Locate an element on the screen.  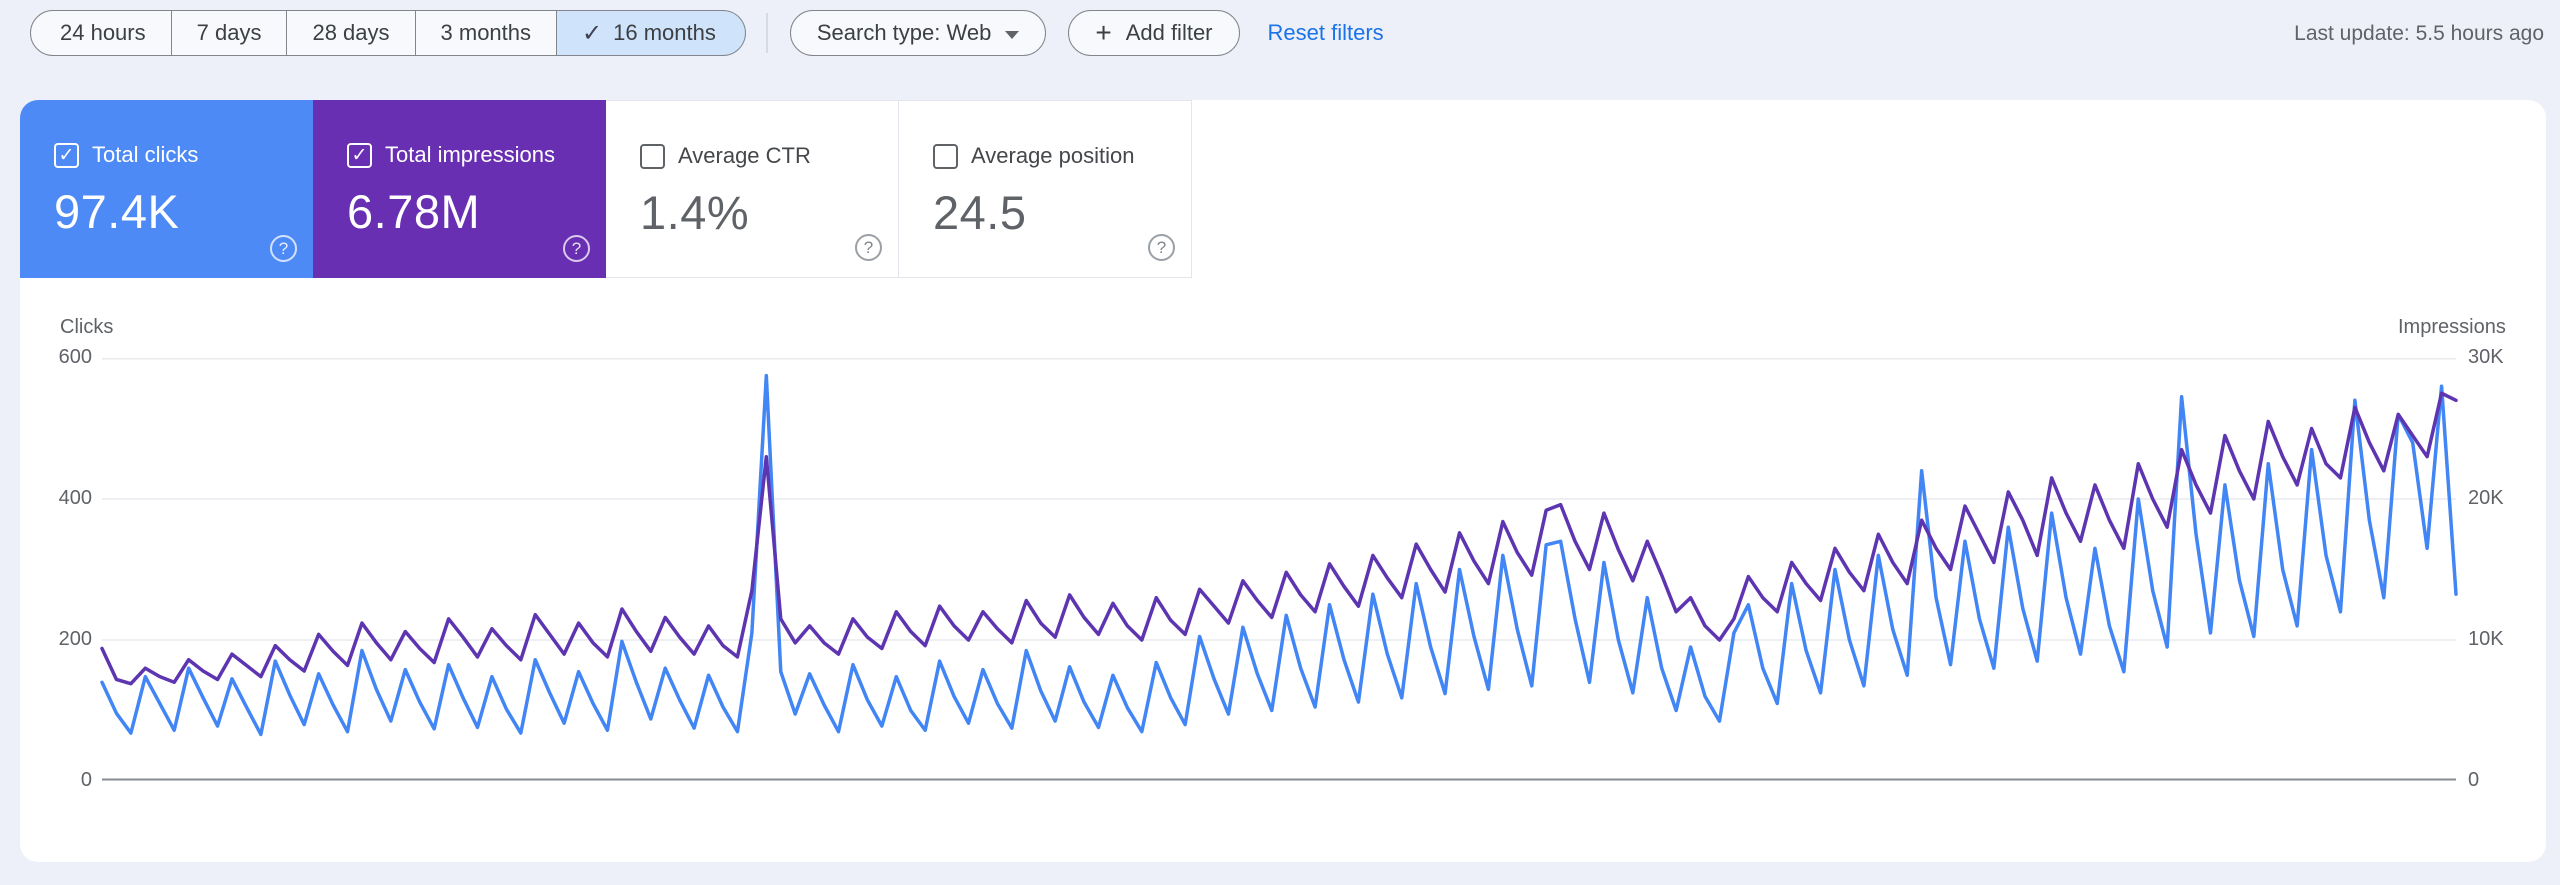
date-range-24-hours: ✓ 24 hours is located at coordinates (101, 33).